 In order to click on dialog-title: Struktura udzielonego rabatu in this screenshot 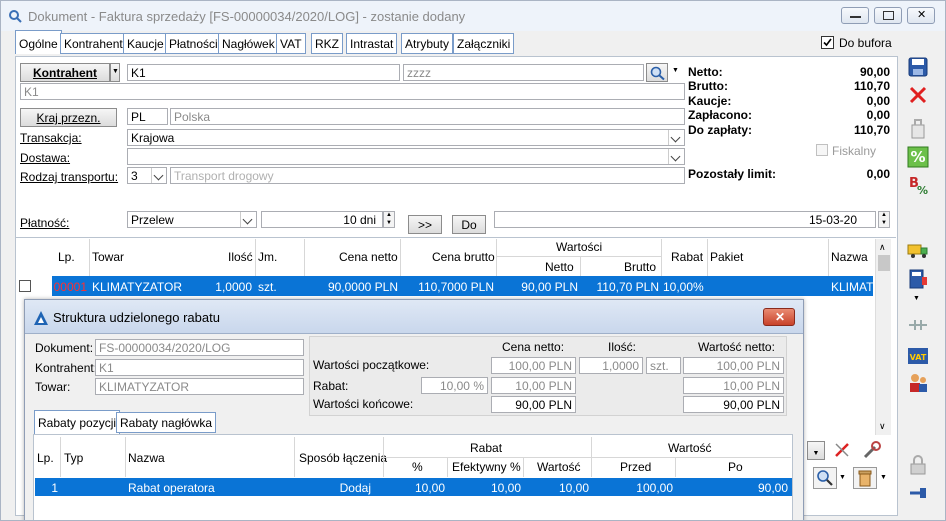, I will do `click(136, 317)`.